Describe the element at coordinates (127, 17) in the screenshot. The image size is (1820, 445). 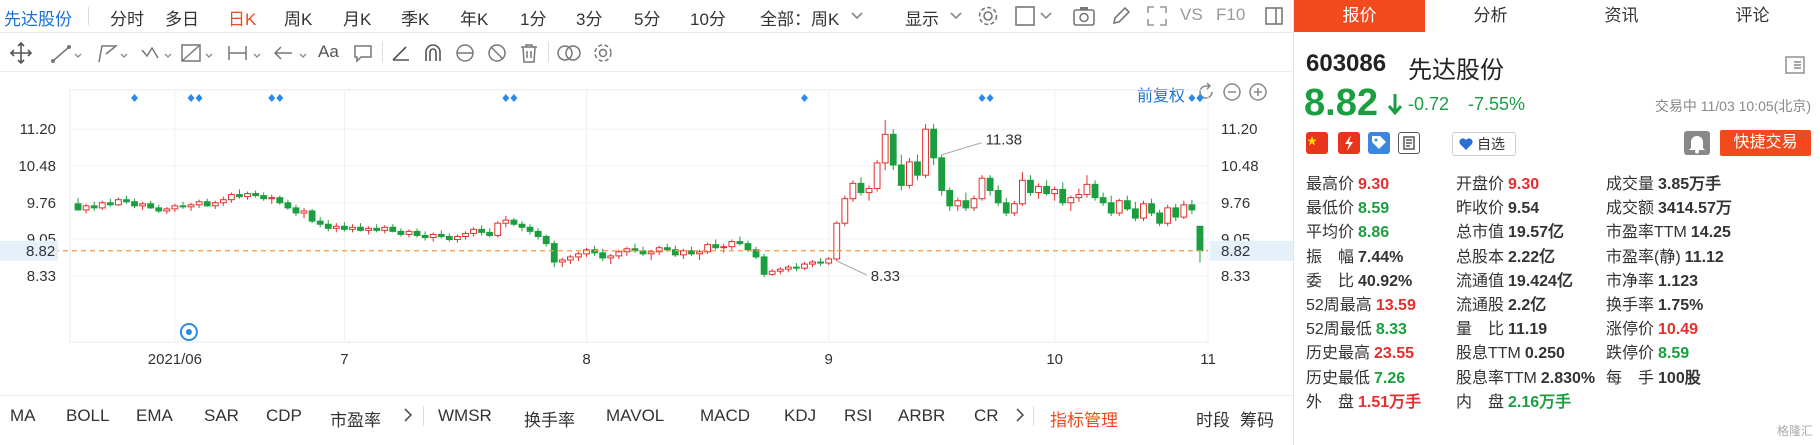
I see `period-fenshi: 分时` at that location.